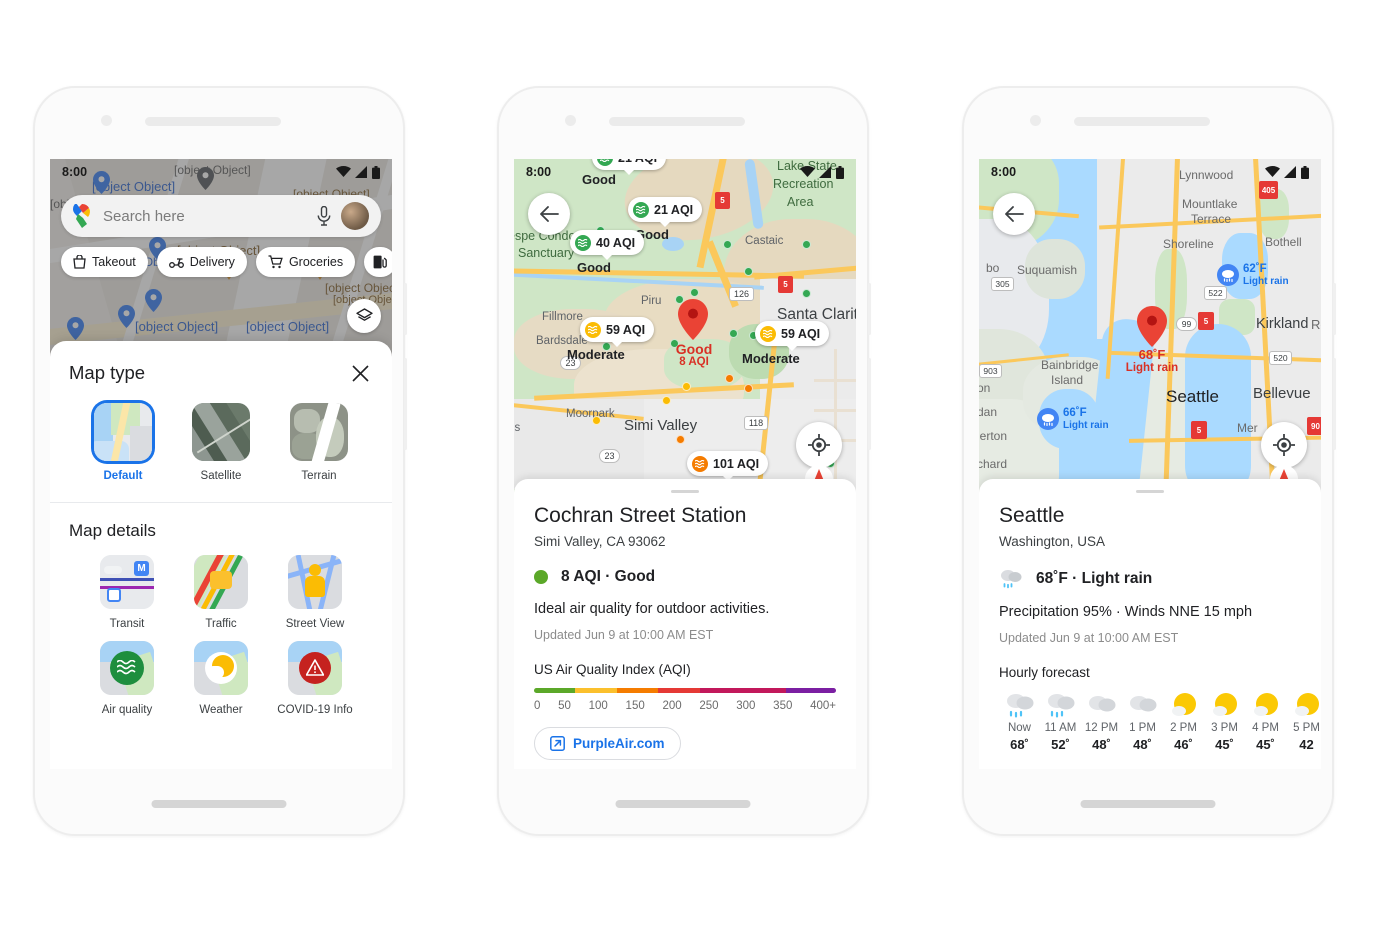 The height and width of the screenshot is (932, 1400). Describe the element at coordinates (221, 593) in the screenshot. I see `map-detail-traffic: Traffic` at that location.